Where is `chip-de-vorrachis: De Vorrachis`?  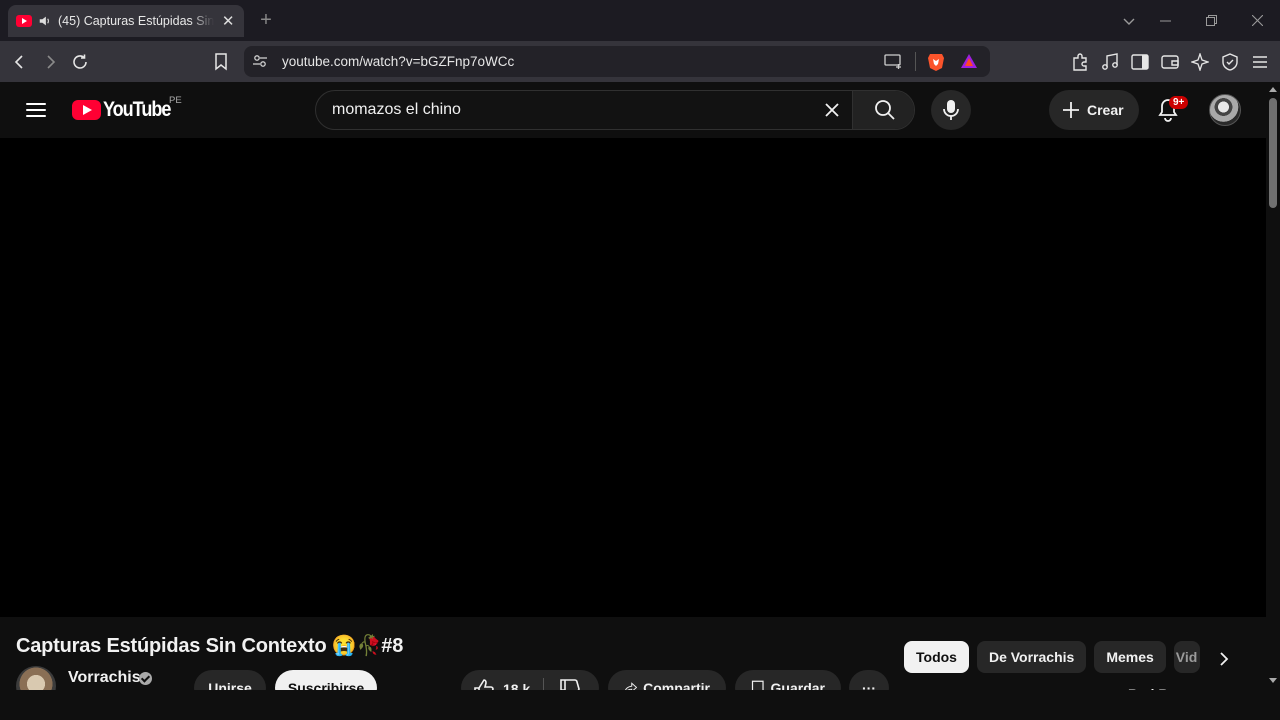
chip-de-vorrachis: De Vorrachis is located at coordinates (1031, 657).